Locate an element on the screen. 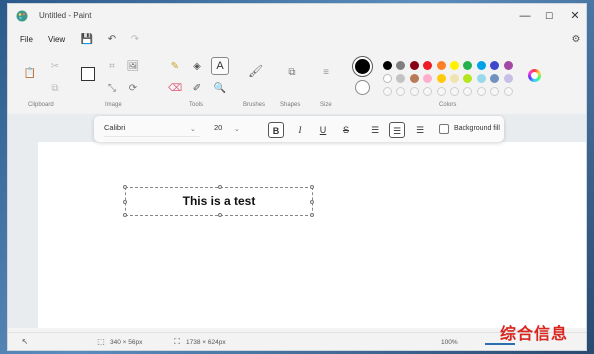 This screenshot has width=594, height=354. cursor-icon: ↖ is located at coordinates (25, 341).